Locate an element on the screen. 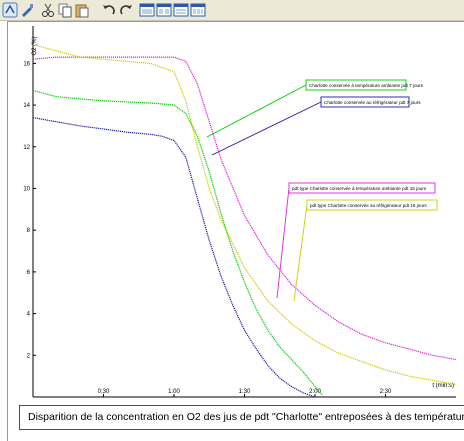 This screenshot has height=441, width=464. y-tick-label: 6 is located at coordinates (29, 273).